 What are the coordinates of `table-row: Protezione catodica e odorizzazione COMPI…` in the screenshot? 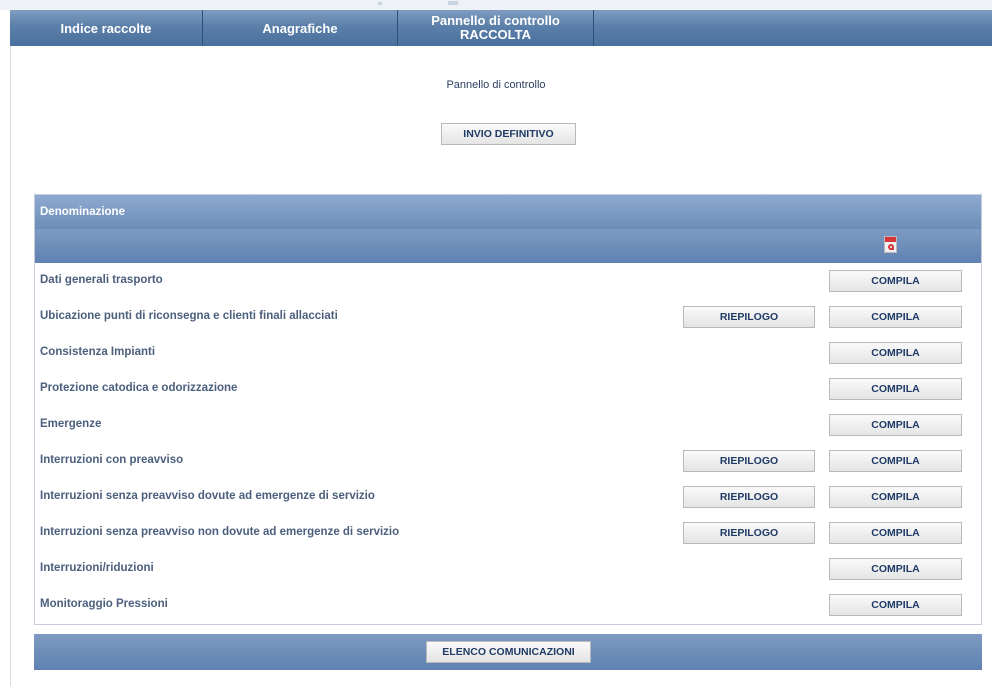 It's located at (508, 389).